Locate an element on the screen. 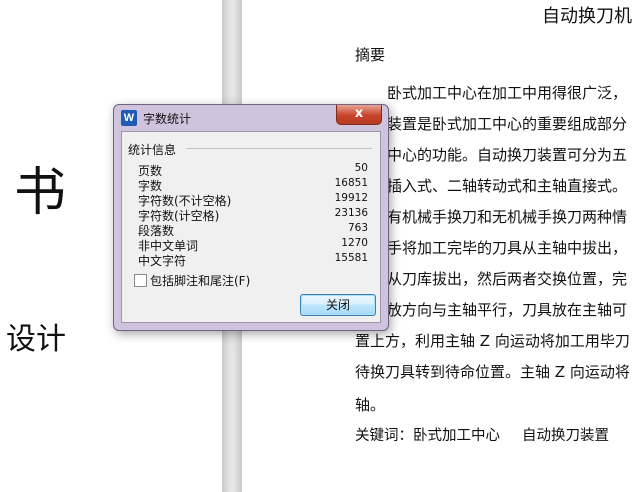  close-icon: x is located at coordinates (359, 115).